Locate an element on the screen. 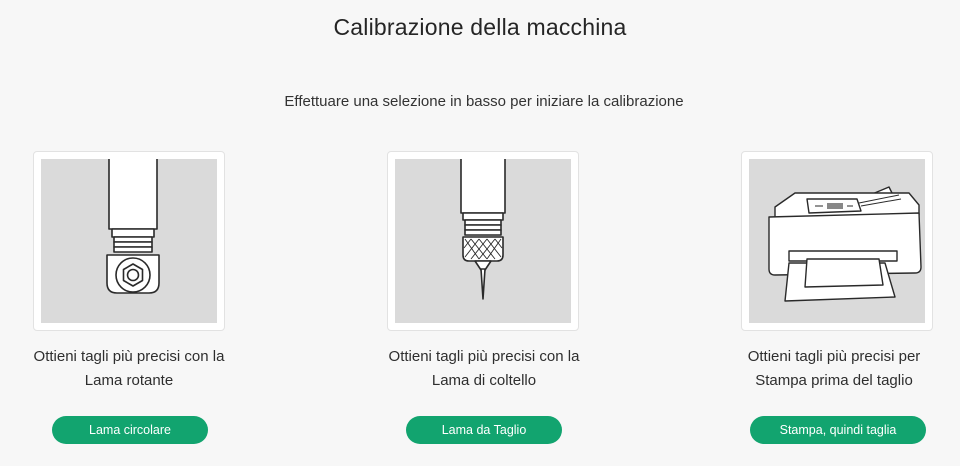  option-description-line2: Lama di coltello is located at coordinates (484, 380).